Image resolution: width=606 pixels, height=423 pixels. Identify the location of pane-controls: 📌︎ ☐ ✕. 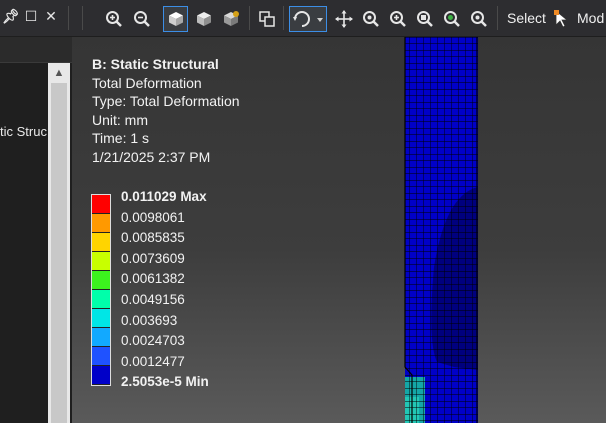
(30, 17).